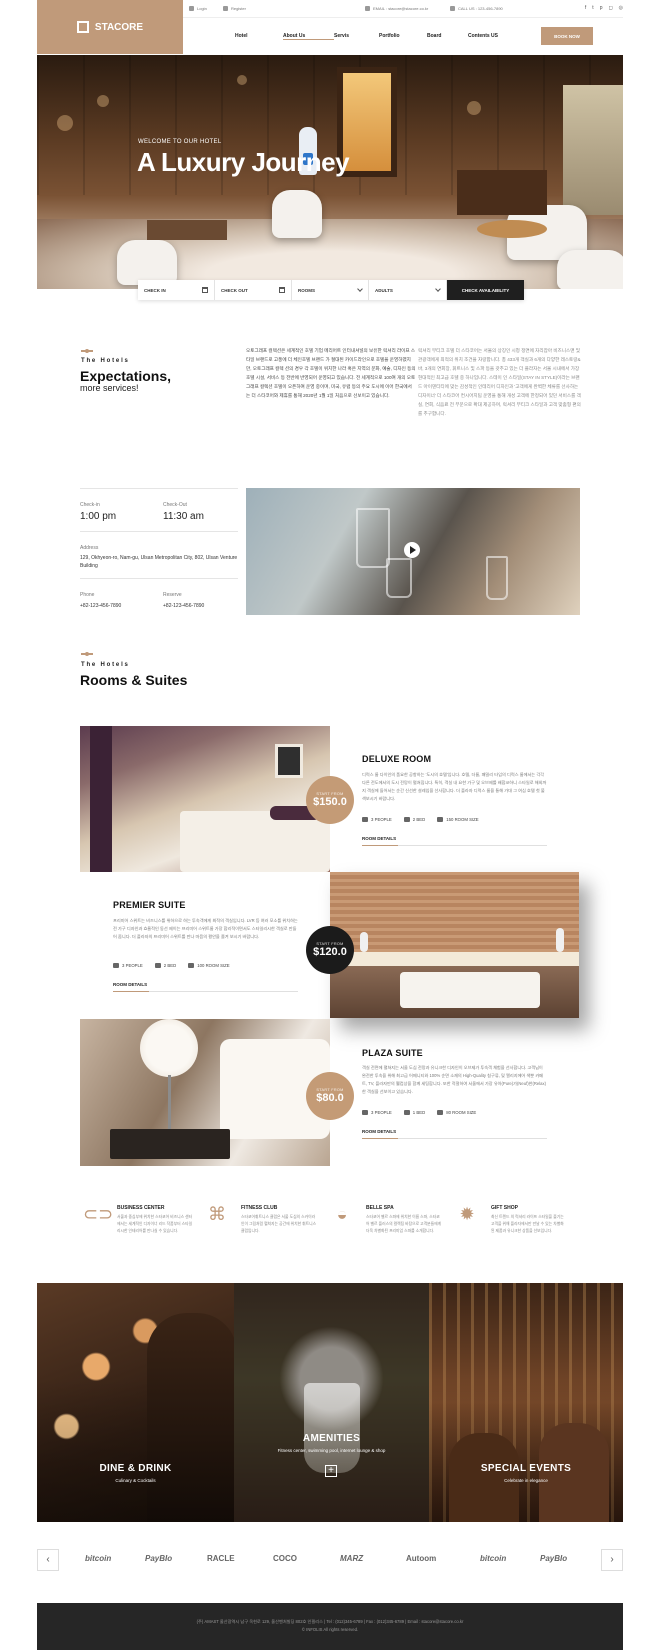 This screenshot has width=660, height=1650. Describe the element at coordinates (98, 1214) in the screenshot. I see `capsule-icon: ⊂⊃` at that location.